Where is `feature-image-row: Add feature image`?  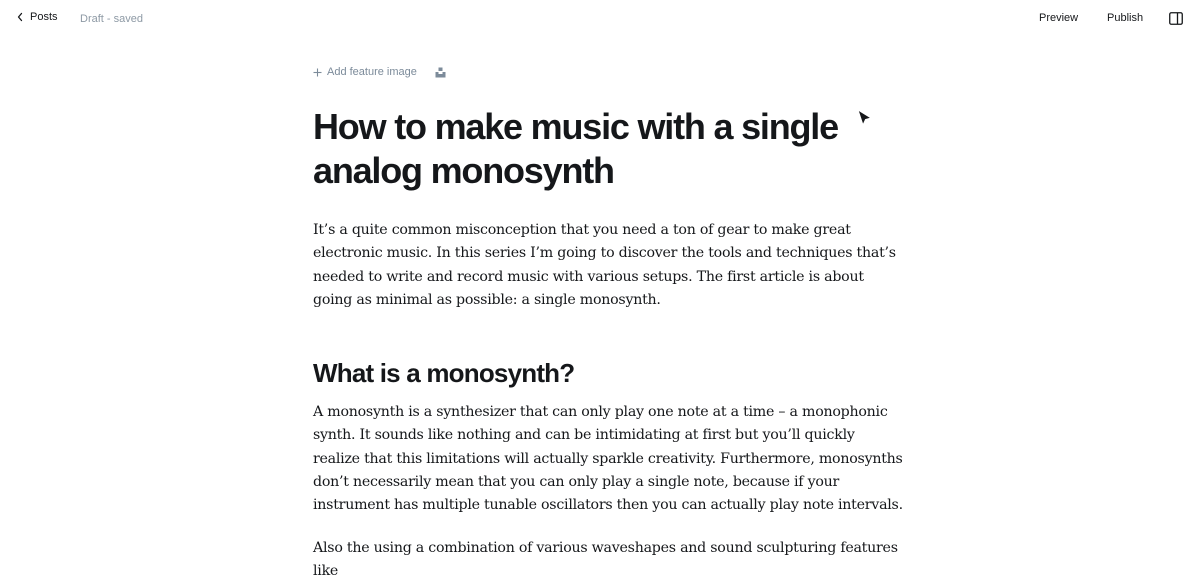
feature-image-row: Add feature image is located at coordinates (379, 72).